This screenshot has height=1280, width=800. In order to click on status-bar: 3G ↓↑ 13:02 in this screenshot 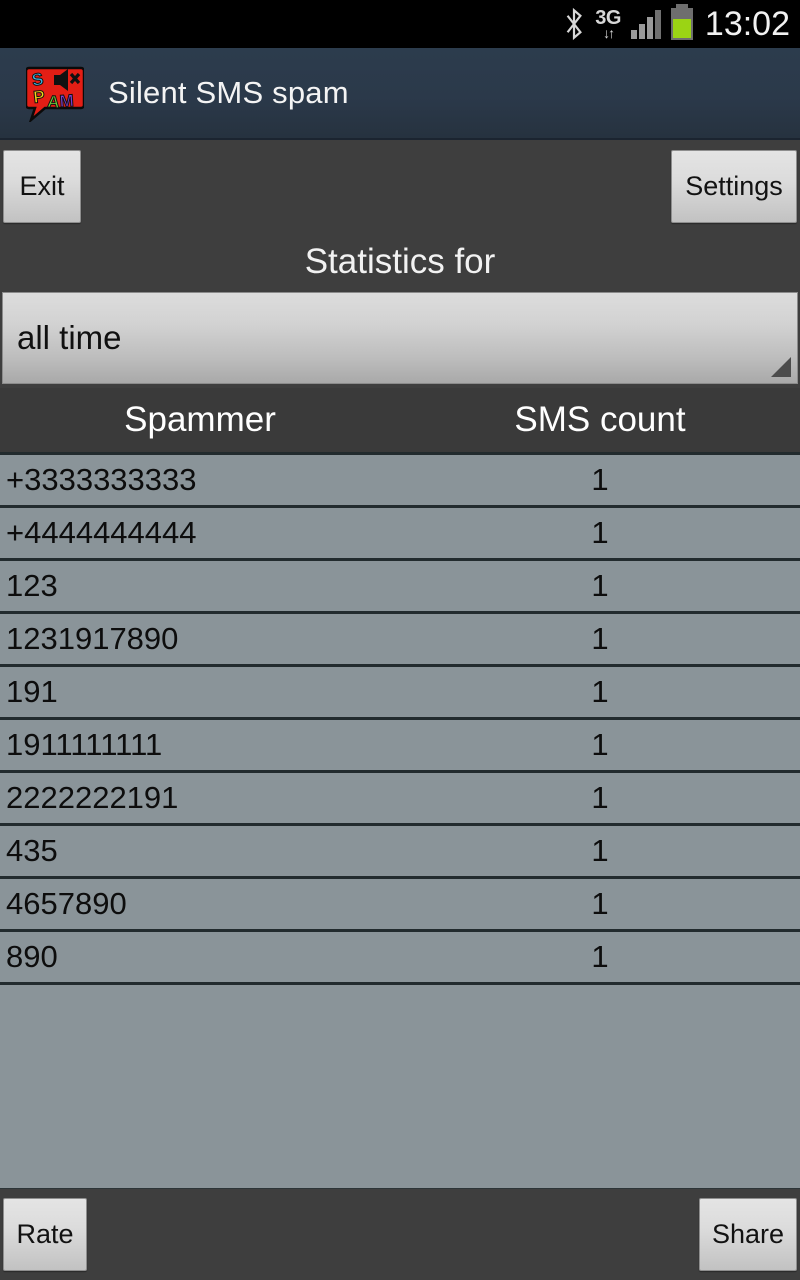, I will do `click(400, 24)`.